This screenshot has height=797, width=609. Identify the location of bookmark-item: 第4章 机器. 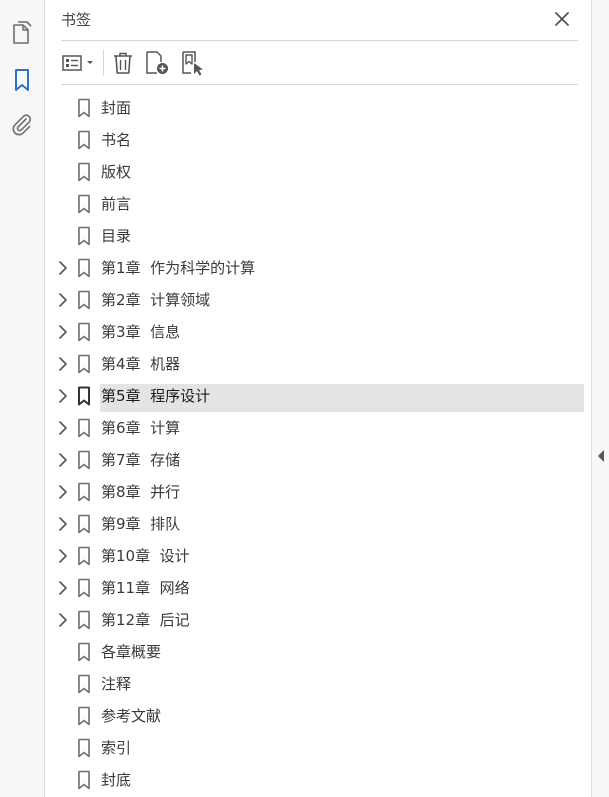
(318, 364).